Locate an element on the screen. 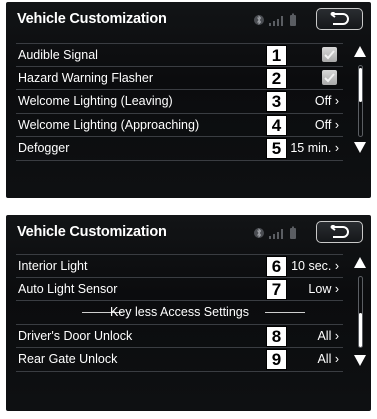 The image size is (377, 419). setting-value: 15 min. › is located at coordinates (314, 148).